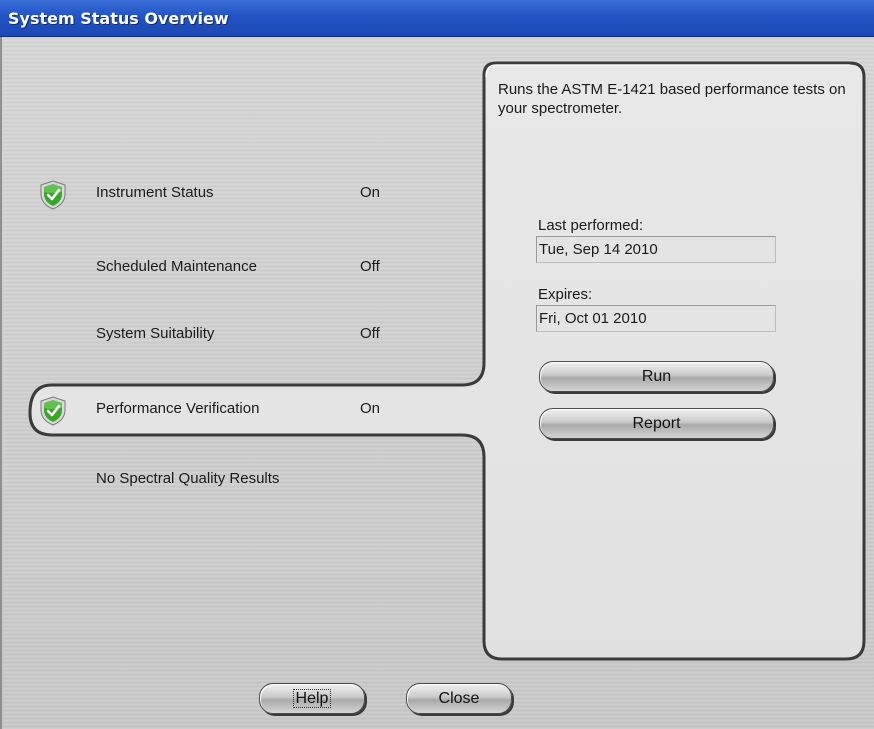  Describe the element at coordinates (565, 294) in the screenshot. I see `expires-label: Expires:` at that location.